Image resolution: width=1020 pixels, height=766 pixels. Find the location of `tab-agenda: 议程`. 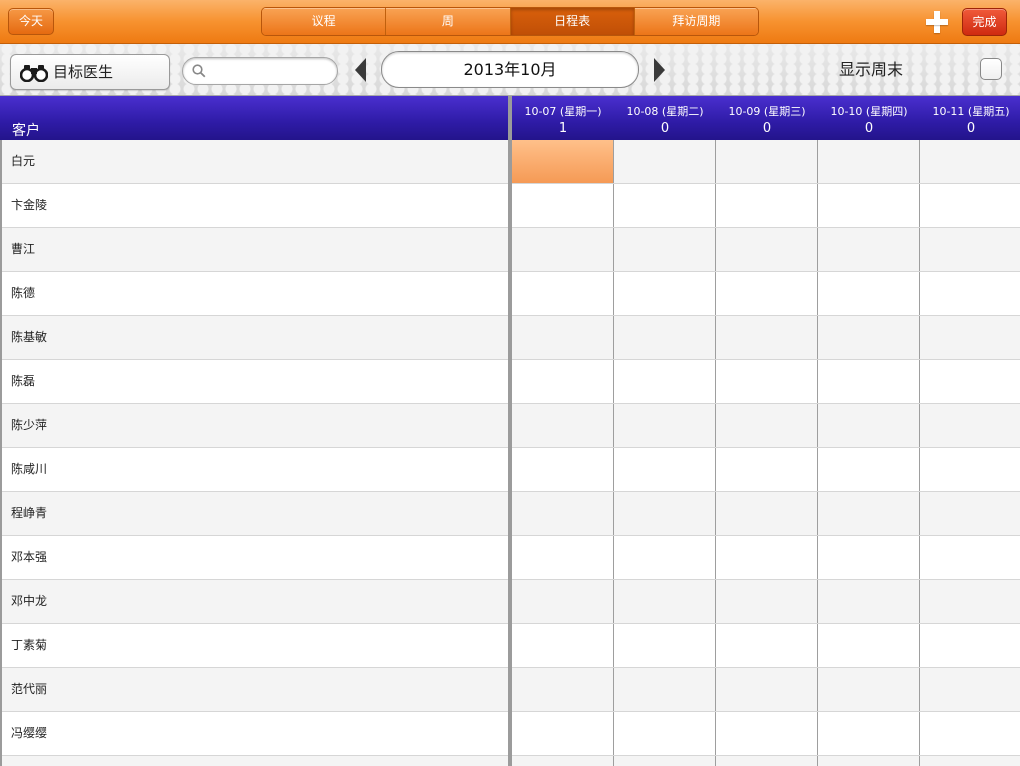

tab-agenda: 议程 is located at coordinates (324, 21).